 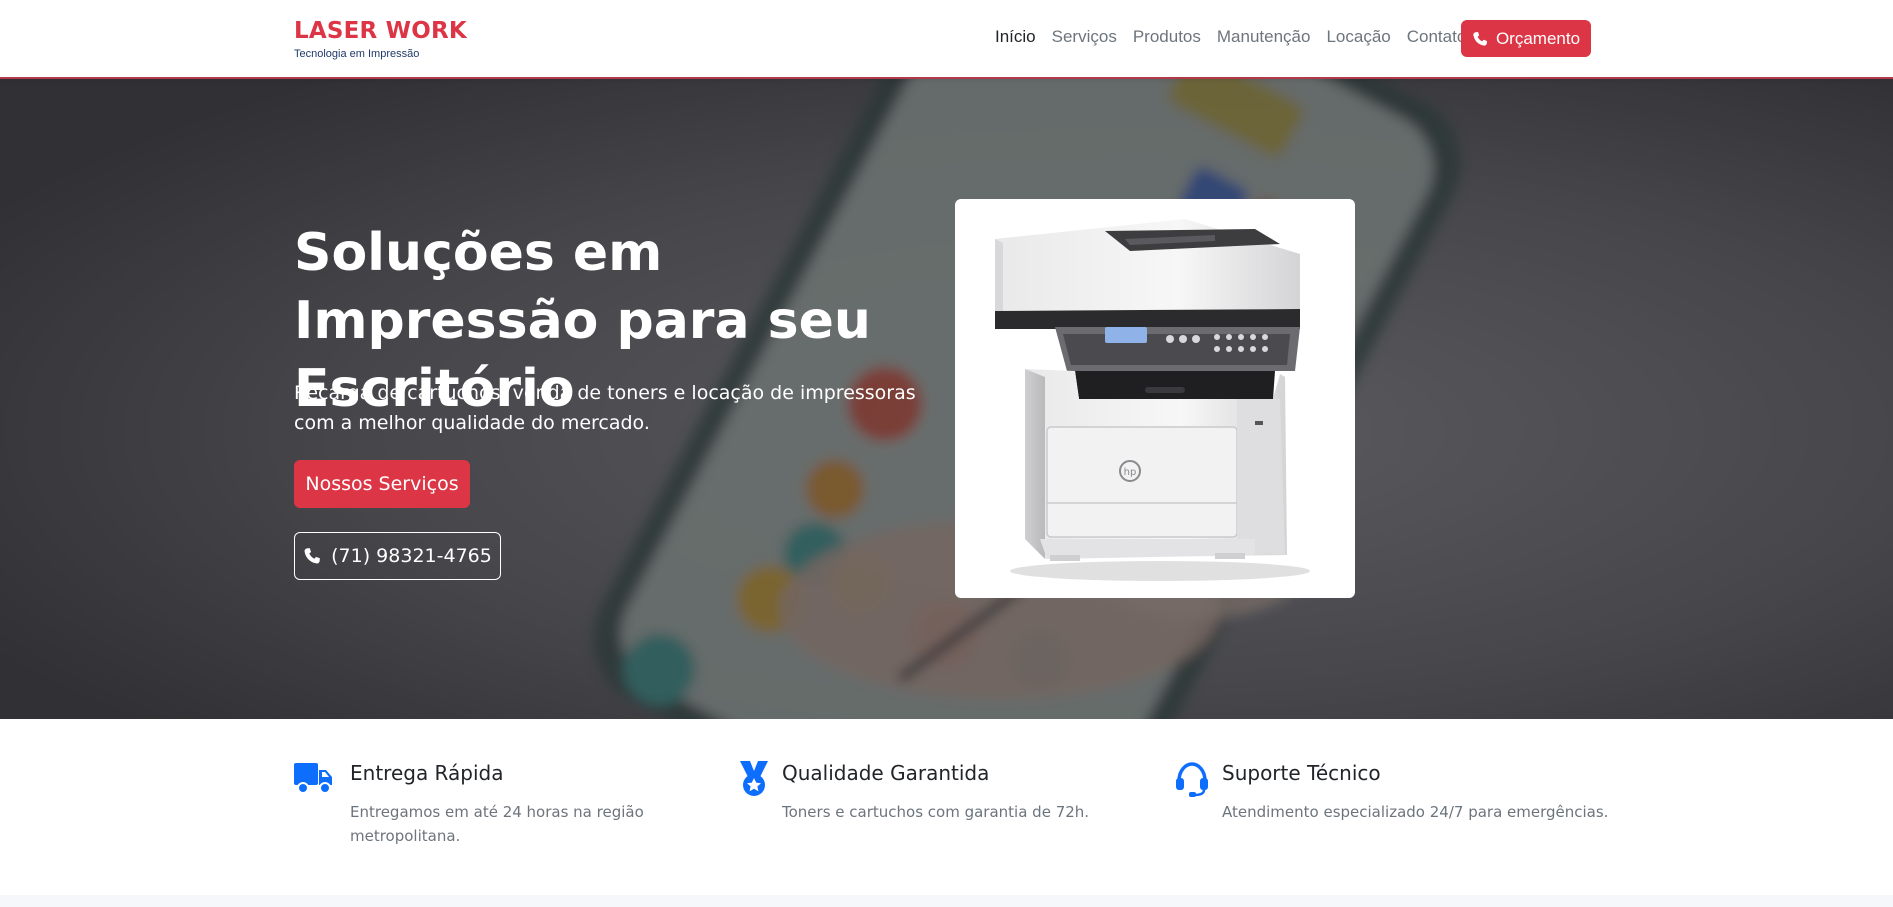 What do you see at coordinates (1301, 773) in the screenshot?
I see `feature-title: Suporte Técnico` at bounding box center [1301, 773].